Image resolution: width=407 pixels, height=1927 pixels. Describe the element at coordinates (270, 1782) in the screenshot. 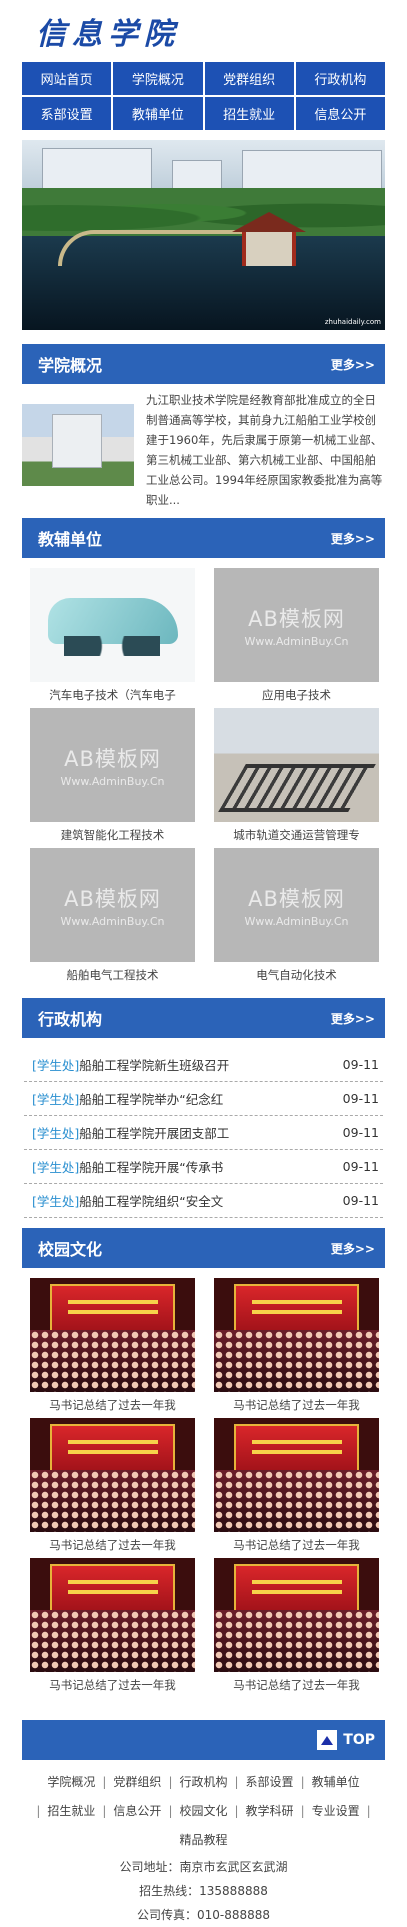

I see `footer-link: 系部设置` at that location.